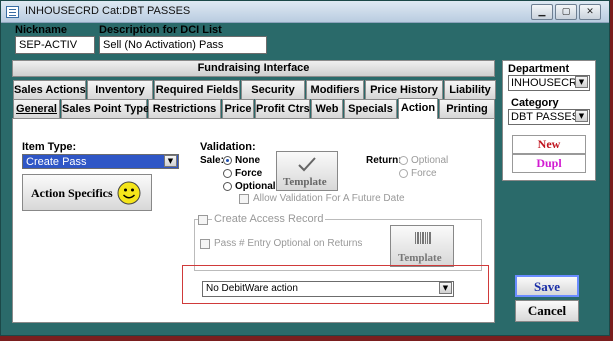 Image resolution: width=613 pixels, height=341 pixels. I want to click on pass-entry-checkbox, so click(205, 244).